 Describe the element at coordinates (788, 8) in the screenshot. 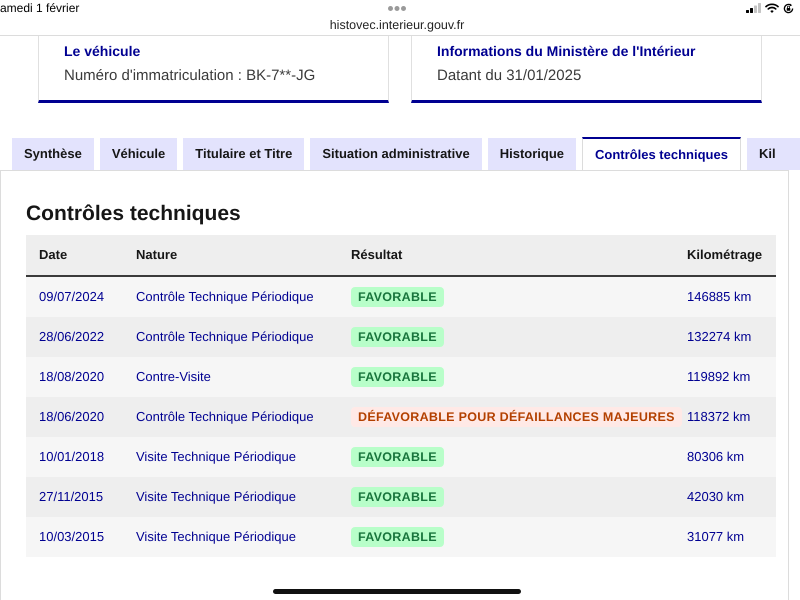

I see `orientation-lock-icon` at that location.